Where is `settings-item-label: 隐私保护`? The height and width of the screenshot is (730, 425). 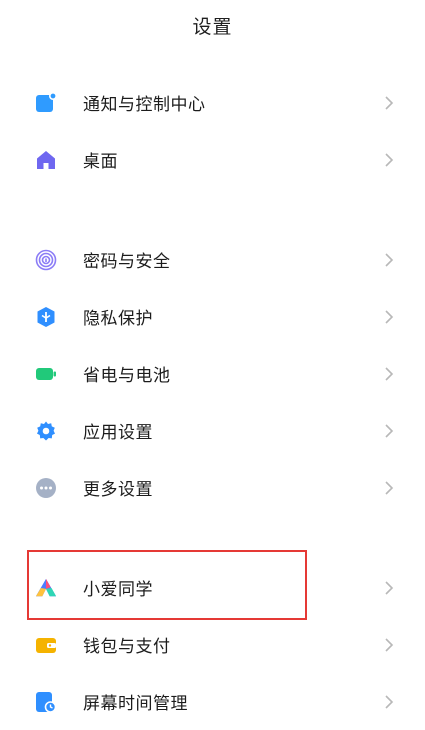 settings-item-label: 隐私保护 is located at coordinates (118, 319).